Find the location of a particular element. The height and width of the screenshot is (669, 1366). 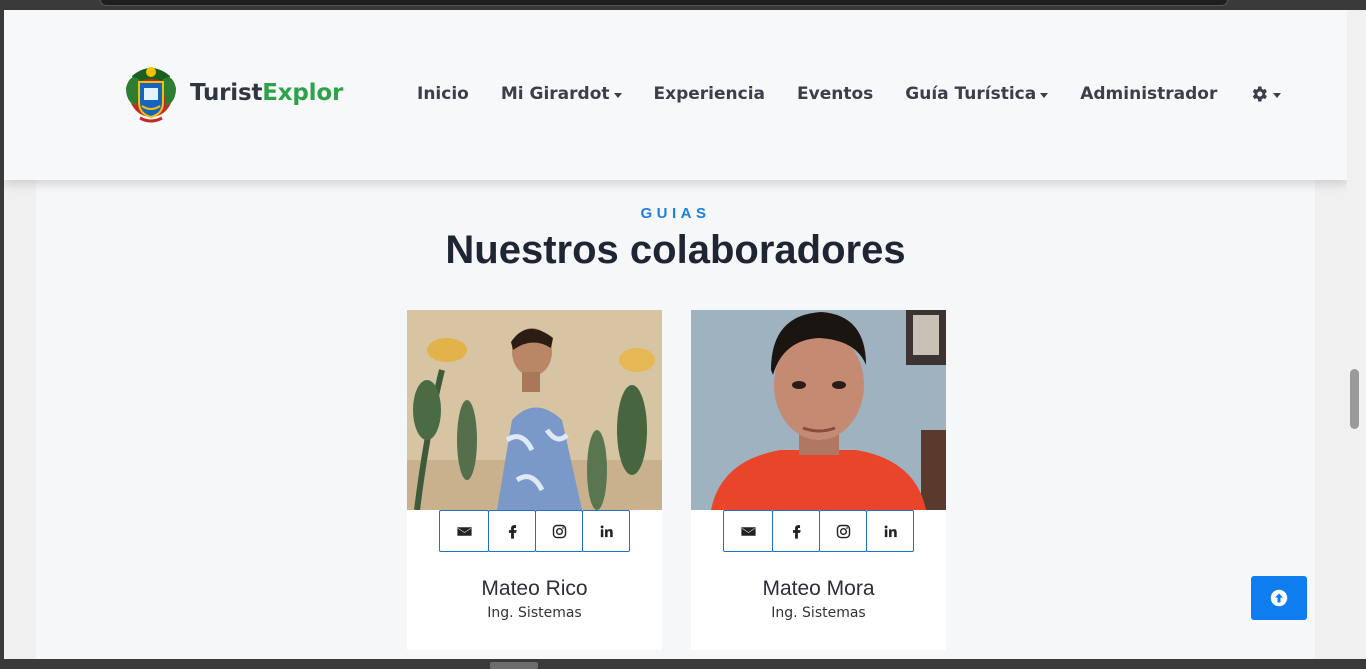

browser-top-bar is located at coordinates (664, 3).